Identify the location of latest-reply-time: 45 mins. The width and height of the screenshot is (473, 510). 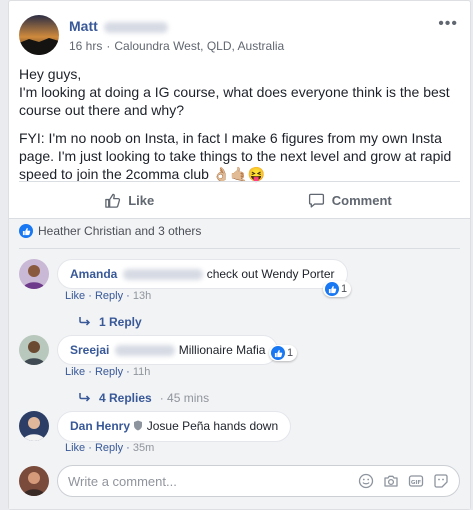
(188, 398).